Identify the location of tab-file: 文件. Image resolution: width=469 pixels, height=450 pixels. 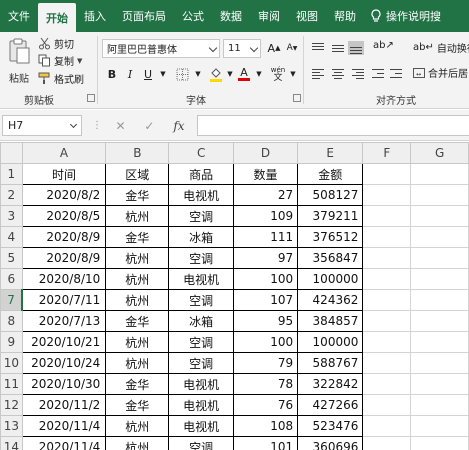
(19, 16).